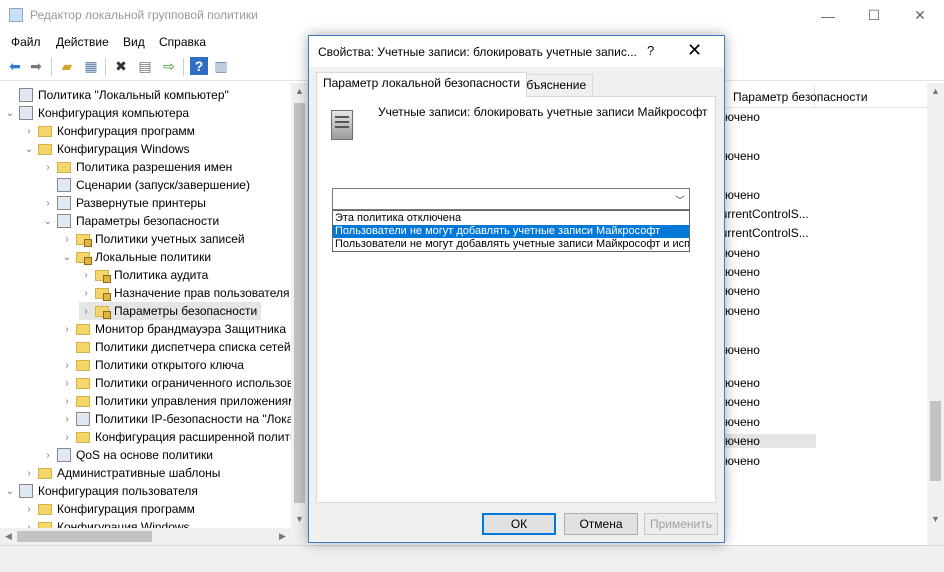 The width and height of the screenshot is (944, 572). What do you see at coordinates (511, 199) in the screenshot?
I see `policy-value-select: ﹀` at bounding box center [511, 199].